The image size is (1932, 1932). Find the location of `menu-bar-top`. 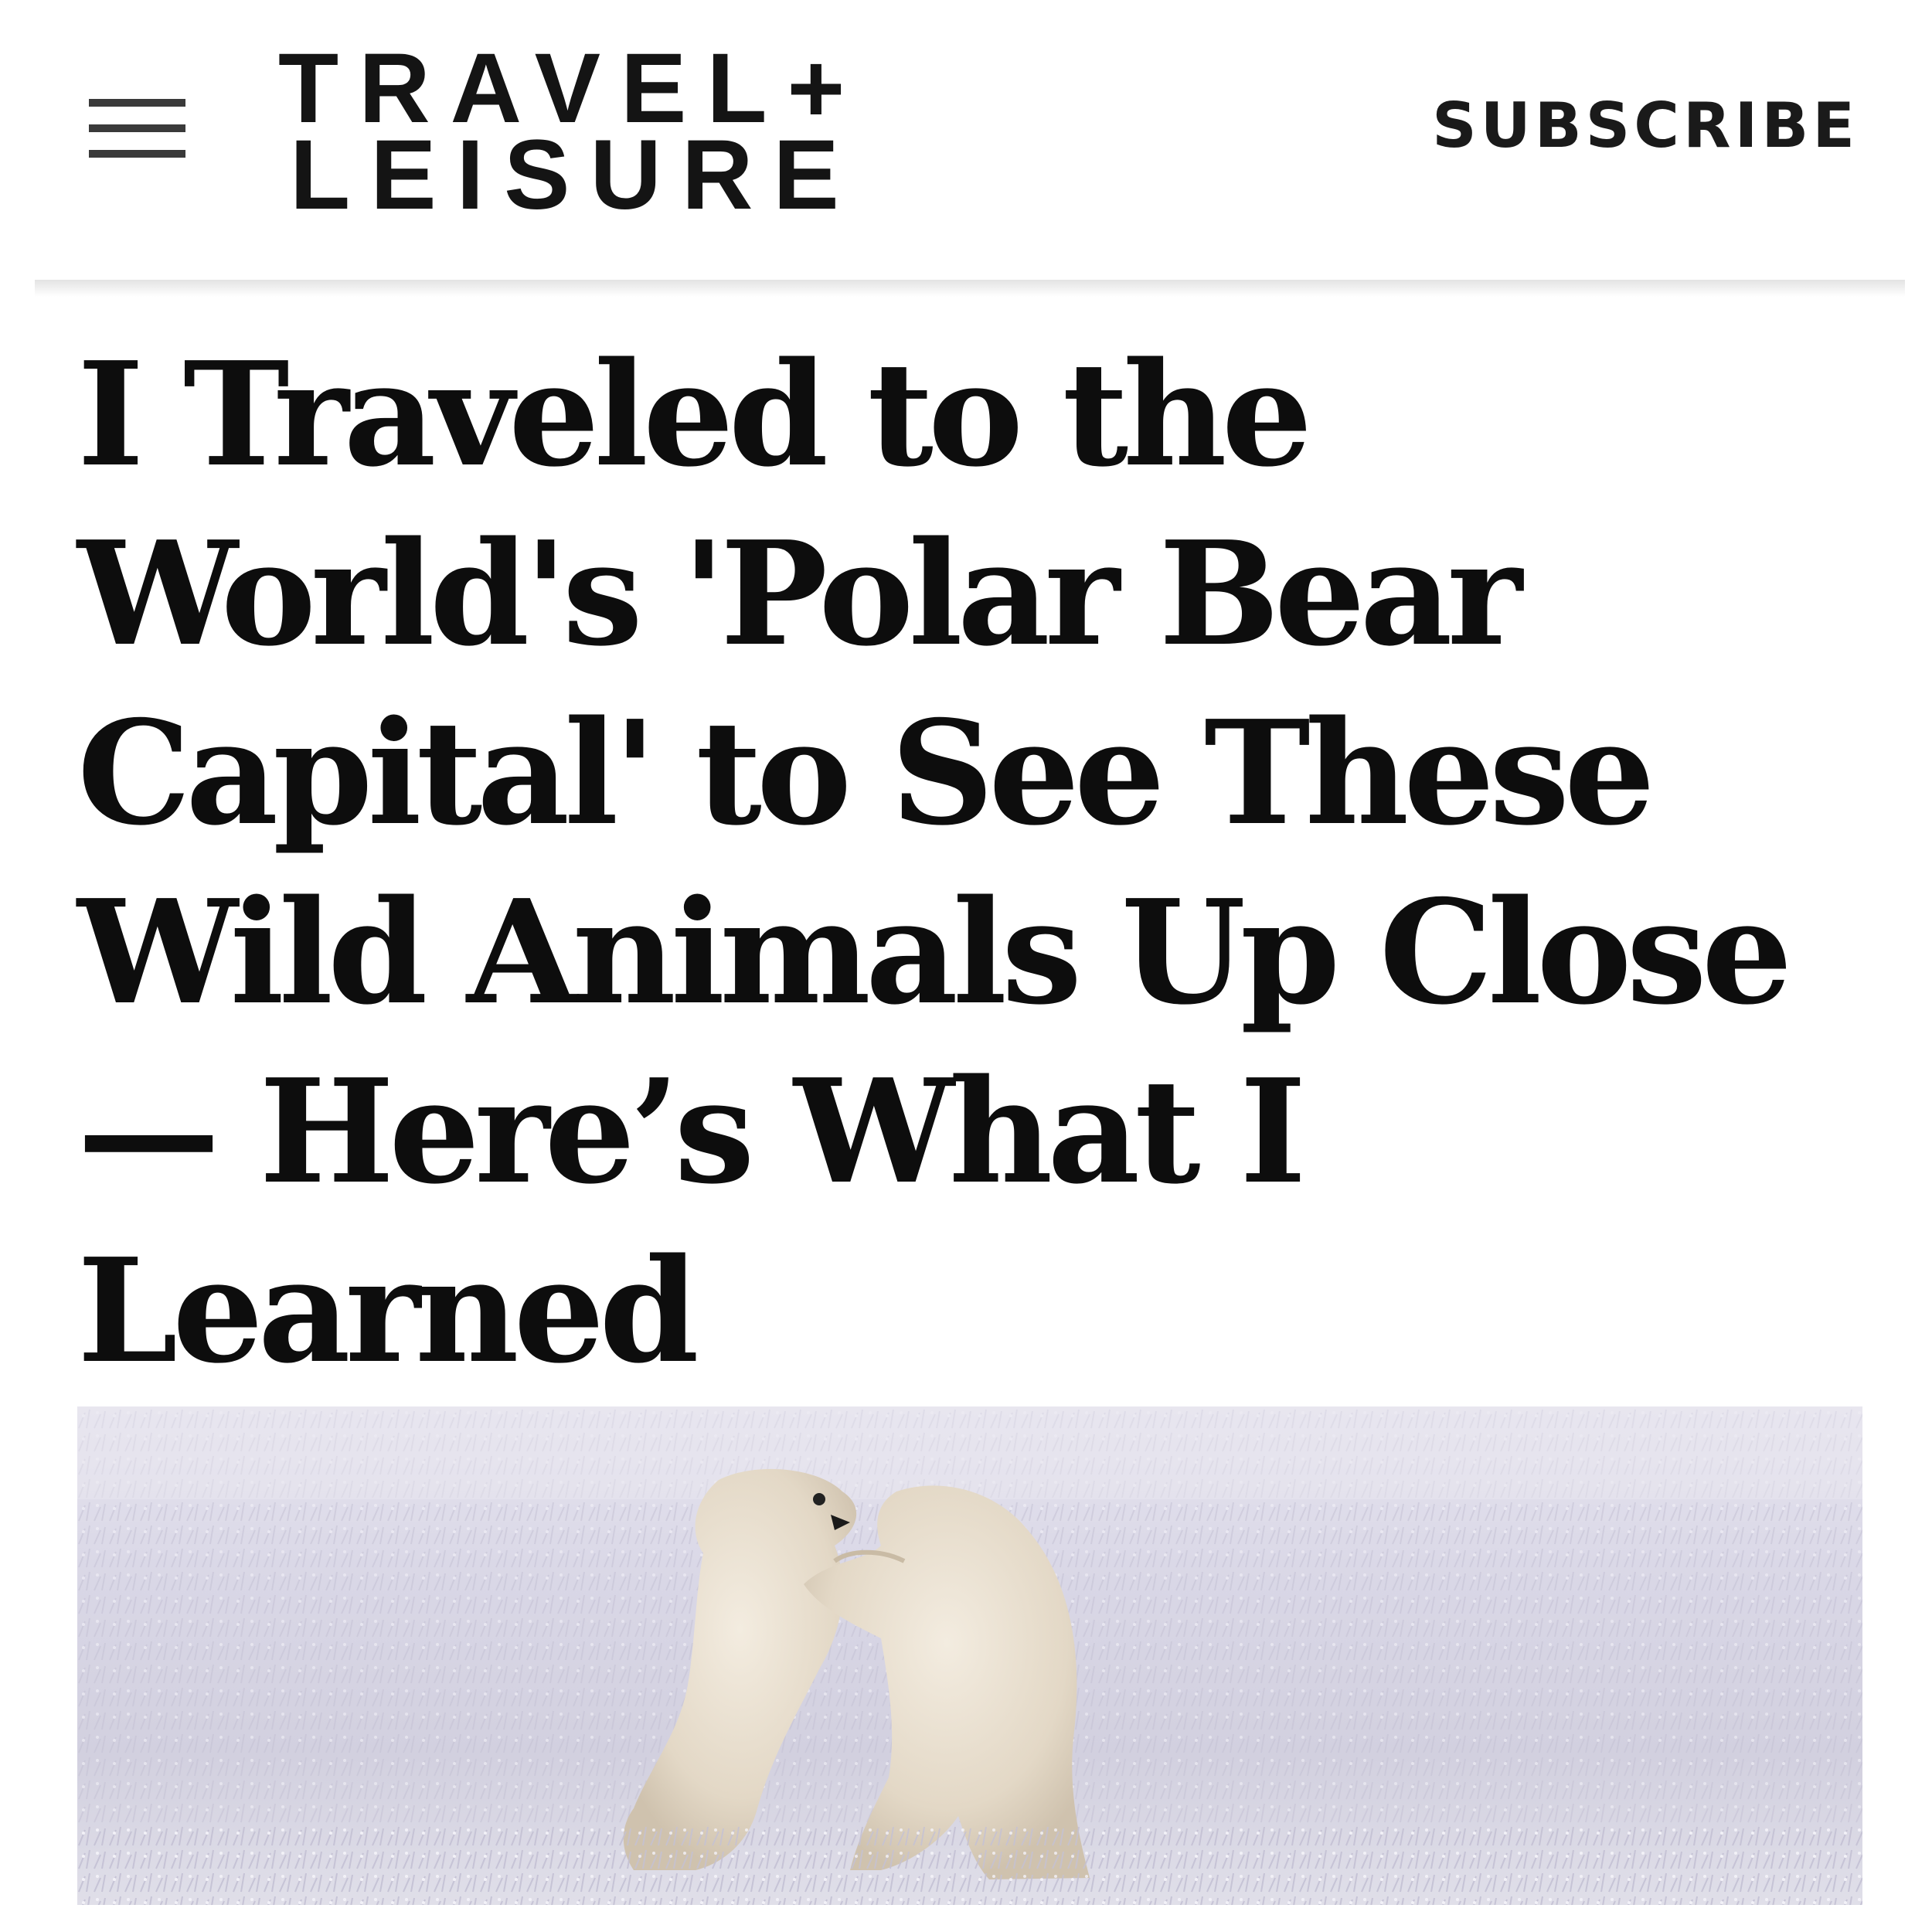

menu-bar-top is located at coordinates (137, 103).